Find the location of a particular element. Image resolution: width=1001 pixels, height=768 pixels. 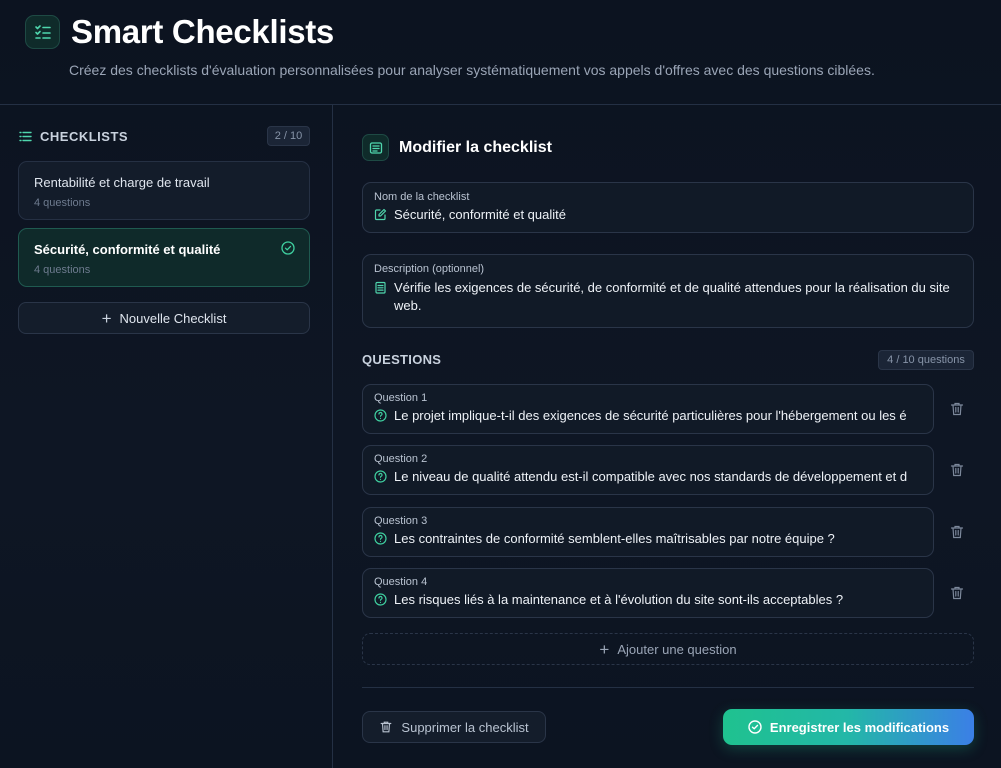

question-label: Question 4 is located at coordinates (401, 582).